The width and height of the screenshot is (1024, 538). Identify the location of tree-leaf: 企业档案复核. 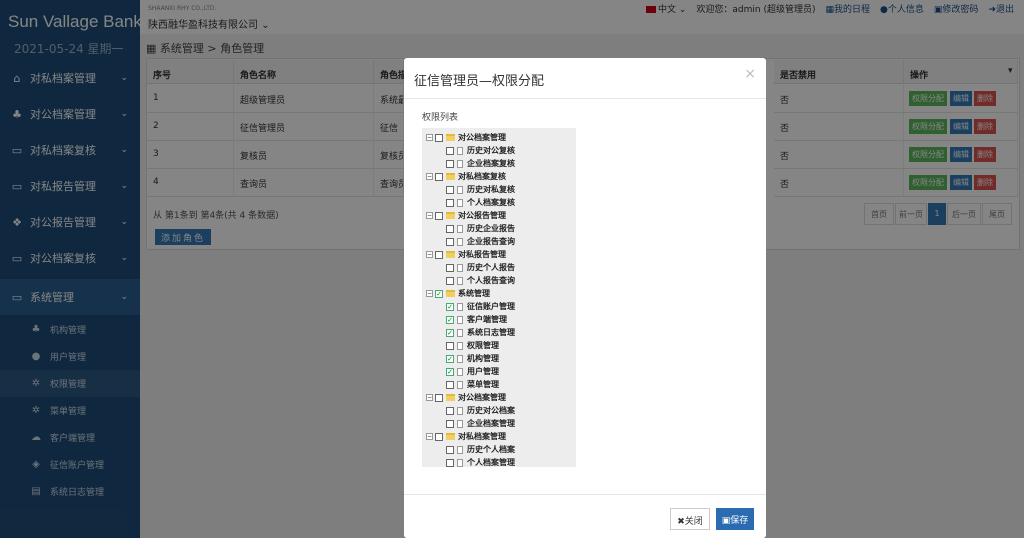
(480, 163).